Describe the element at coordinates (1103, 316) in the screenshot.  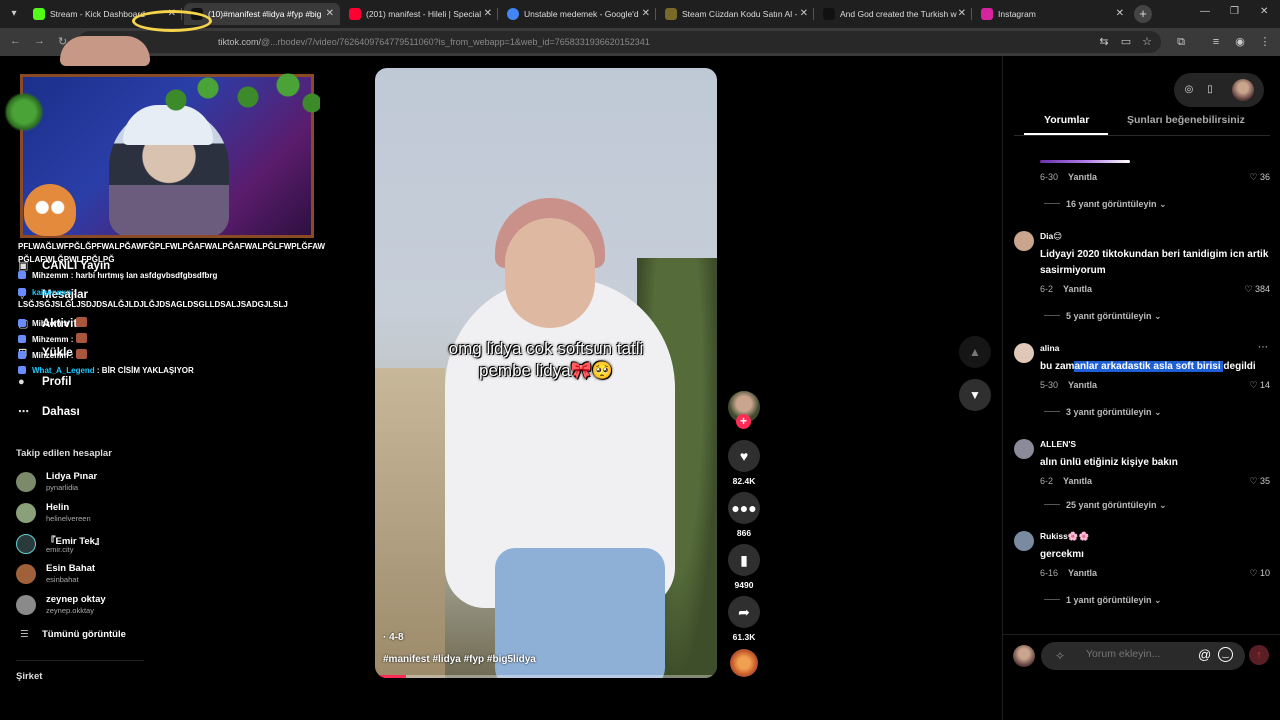
I see `view-replies-button: 5 yanıt görüntüleyin ⌄` at that location.